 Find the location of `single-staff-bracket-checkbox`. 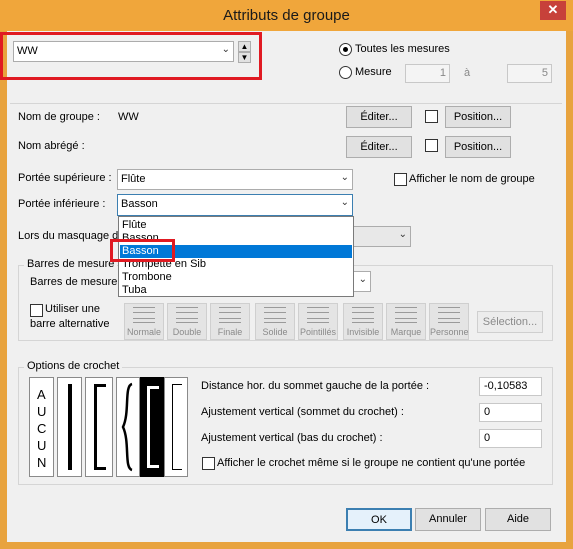

single-staff-bracket-checkbox is located at coordinates (208, 463).